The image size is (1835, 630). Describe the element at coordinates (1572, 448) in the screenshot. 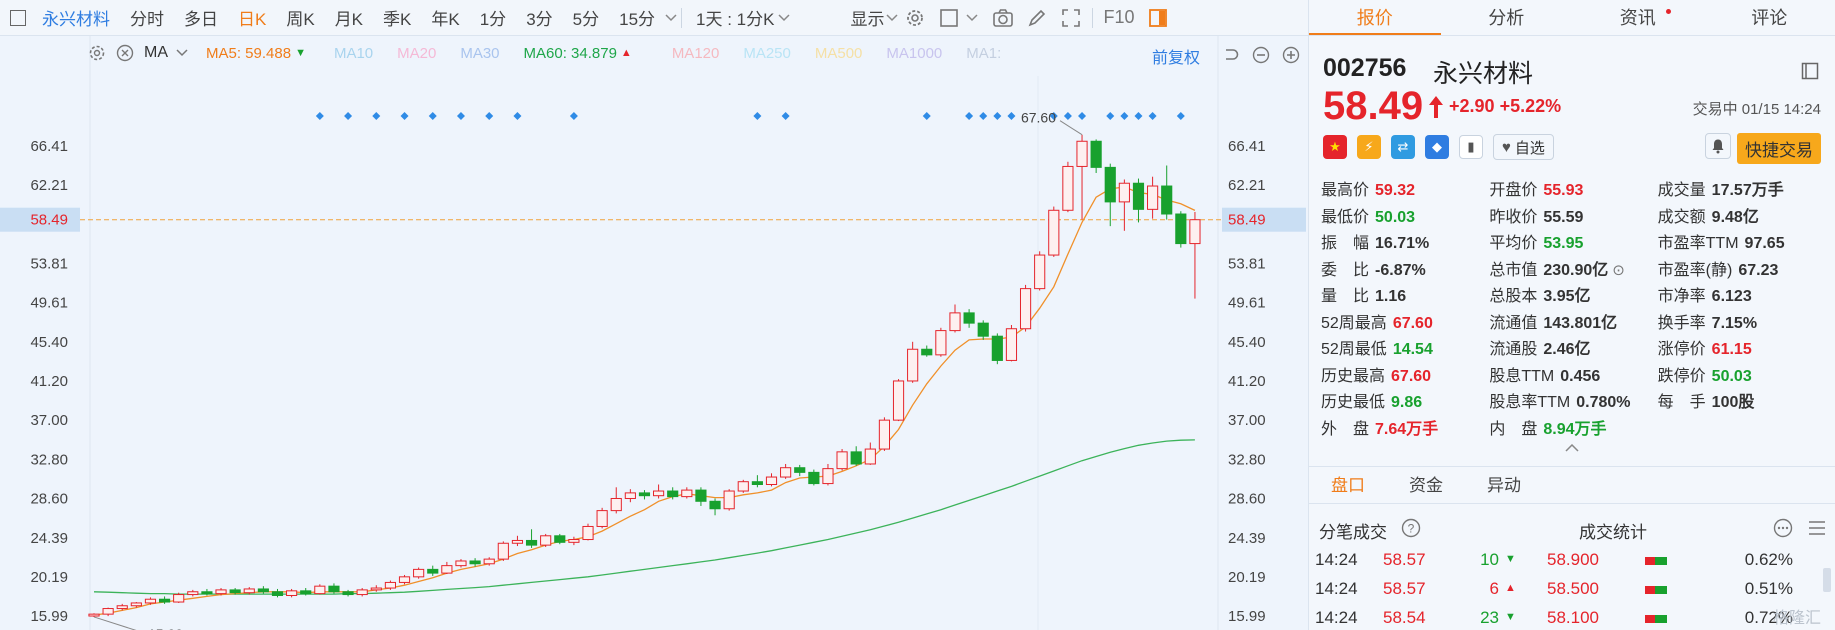

I see `collapse-chevron-up-icon` at that location.